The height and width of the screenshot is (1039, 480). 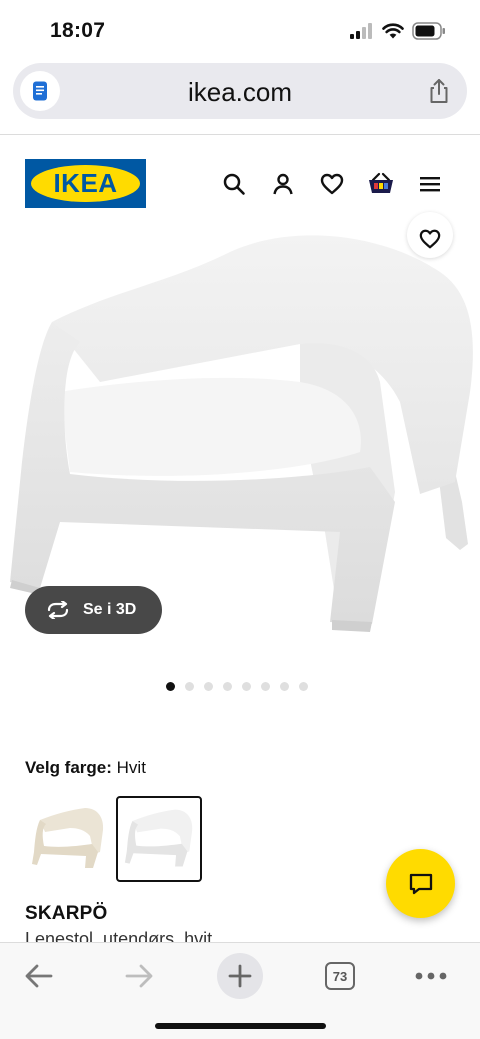 I want to click on status-icons, so click(x=398, y=31).